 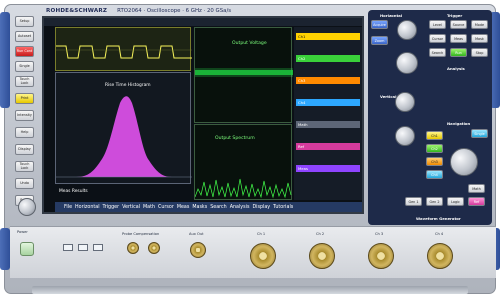 What do you see at coordinates (455, 15) in the screenshot?
I see `section-trigger: Trigger` at bounding box center [455, 15].